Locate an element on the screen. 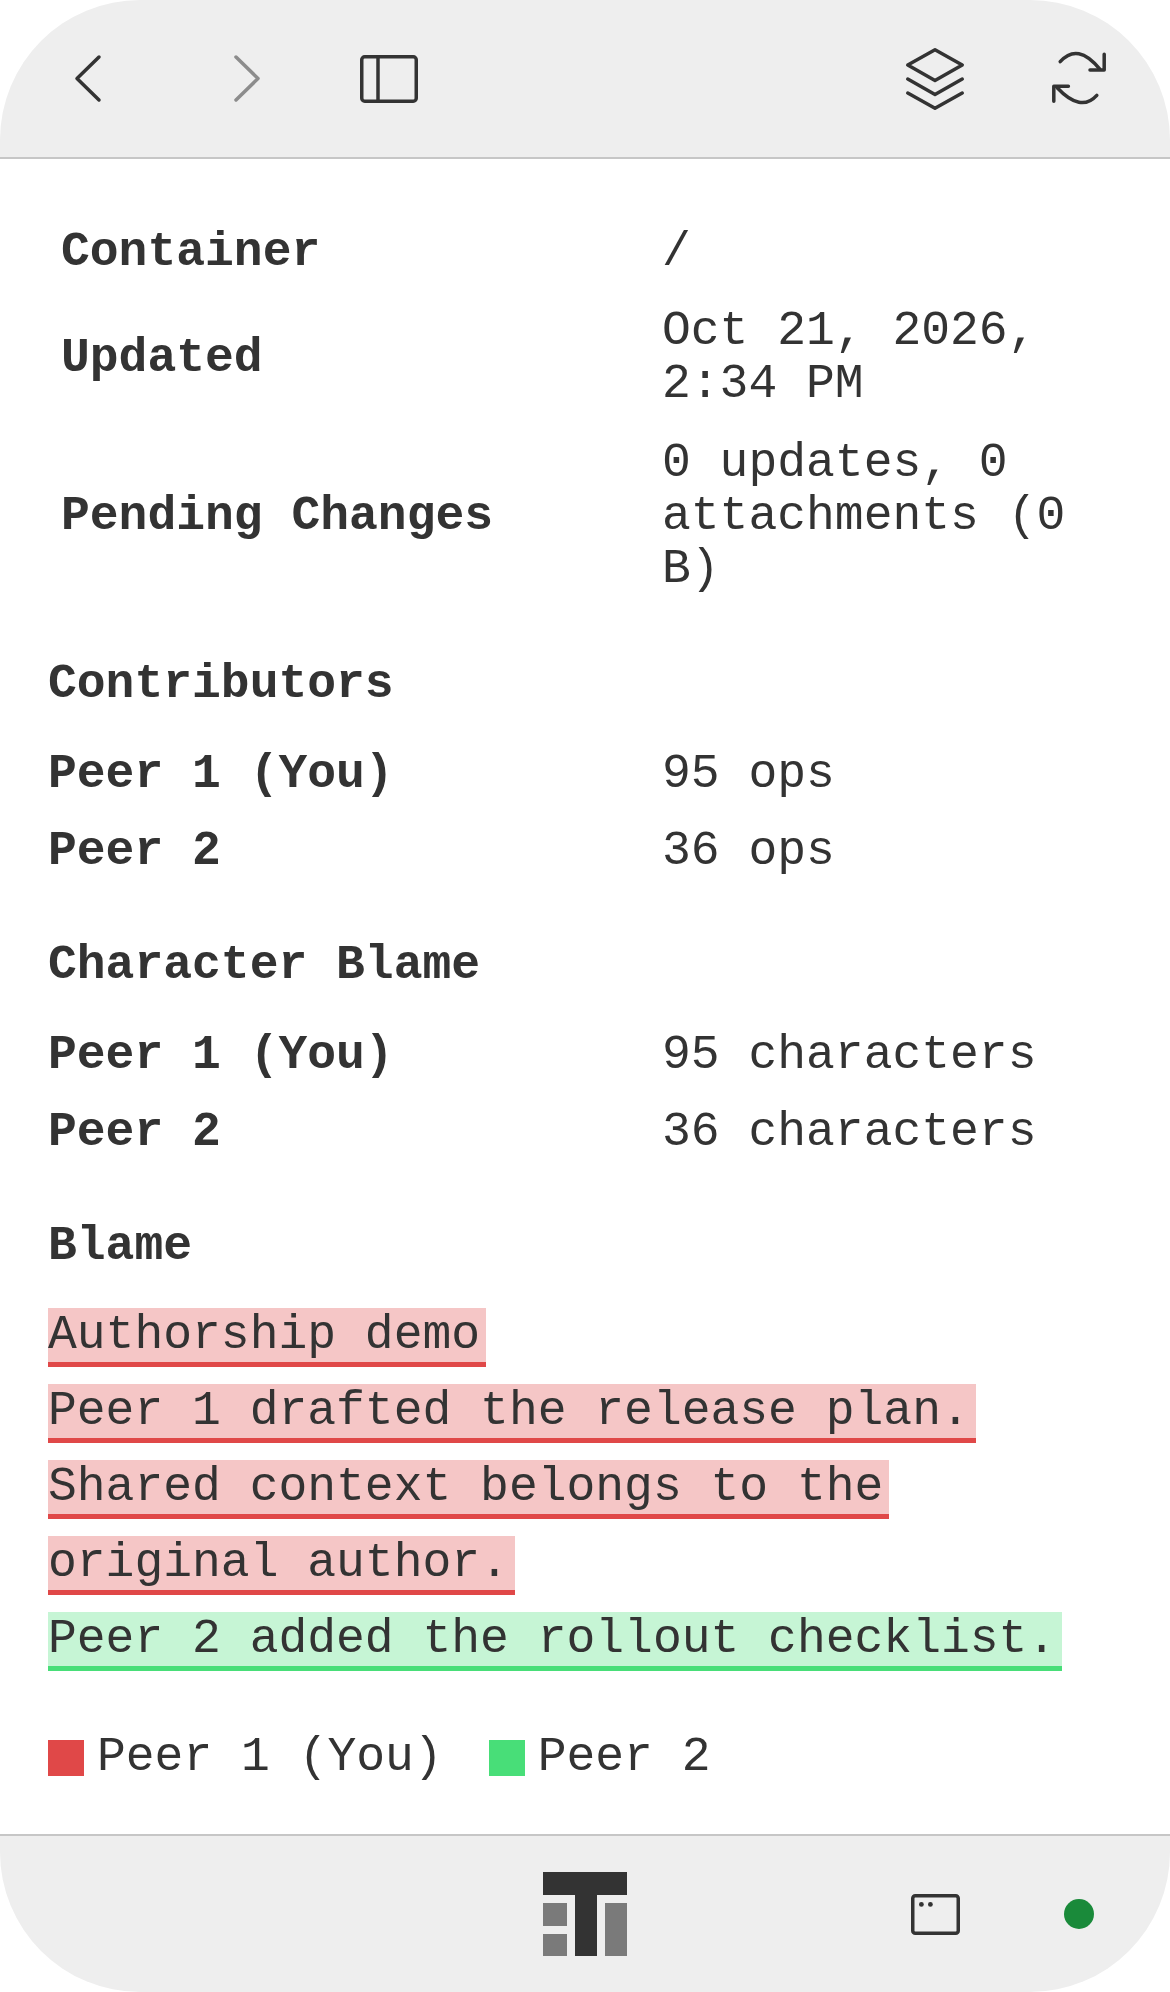  logo-icon is located at coordinates (585, 1914).